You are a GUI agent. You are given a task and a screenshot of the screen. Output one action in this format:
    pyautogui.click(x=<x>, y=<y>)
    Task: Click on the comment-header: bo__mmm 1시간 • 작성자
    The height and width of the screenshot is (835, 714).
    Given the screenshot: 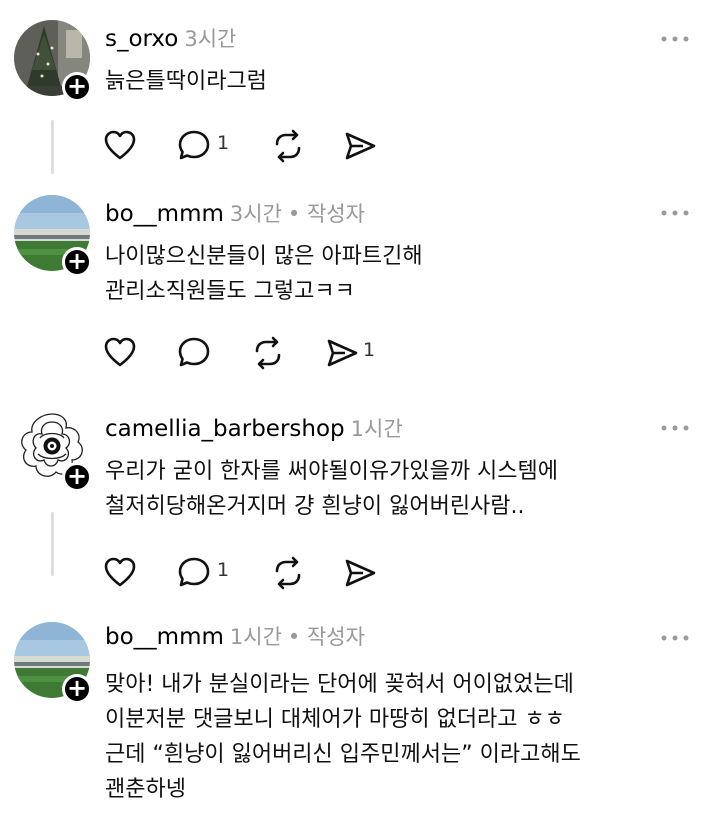 What is the action you would take?
    pyautogui.click(x=235, y=637)
    